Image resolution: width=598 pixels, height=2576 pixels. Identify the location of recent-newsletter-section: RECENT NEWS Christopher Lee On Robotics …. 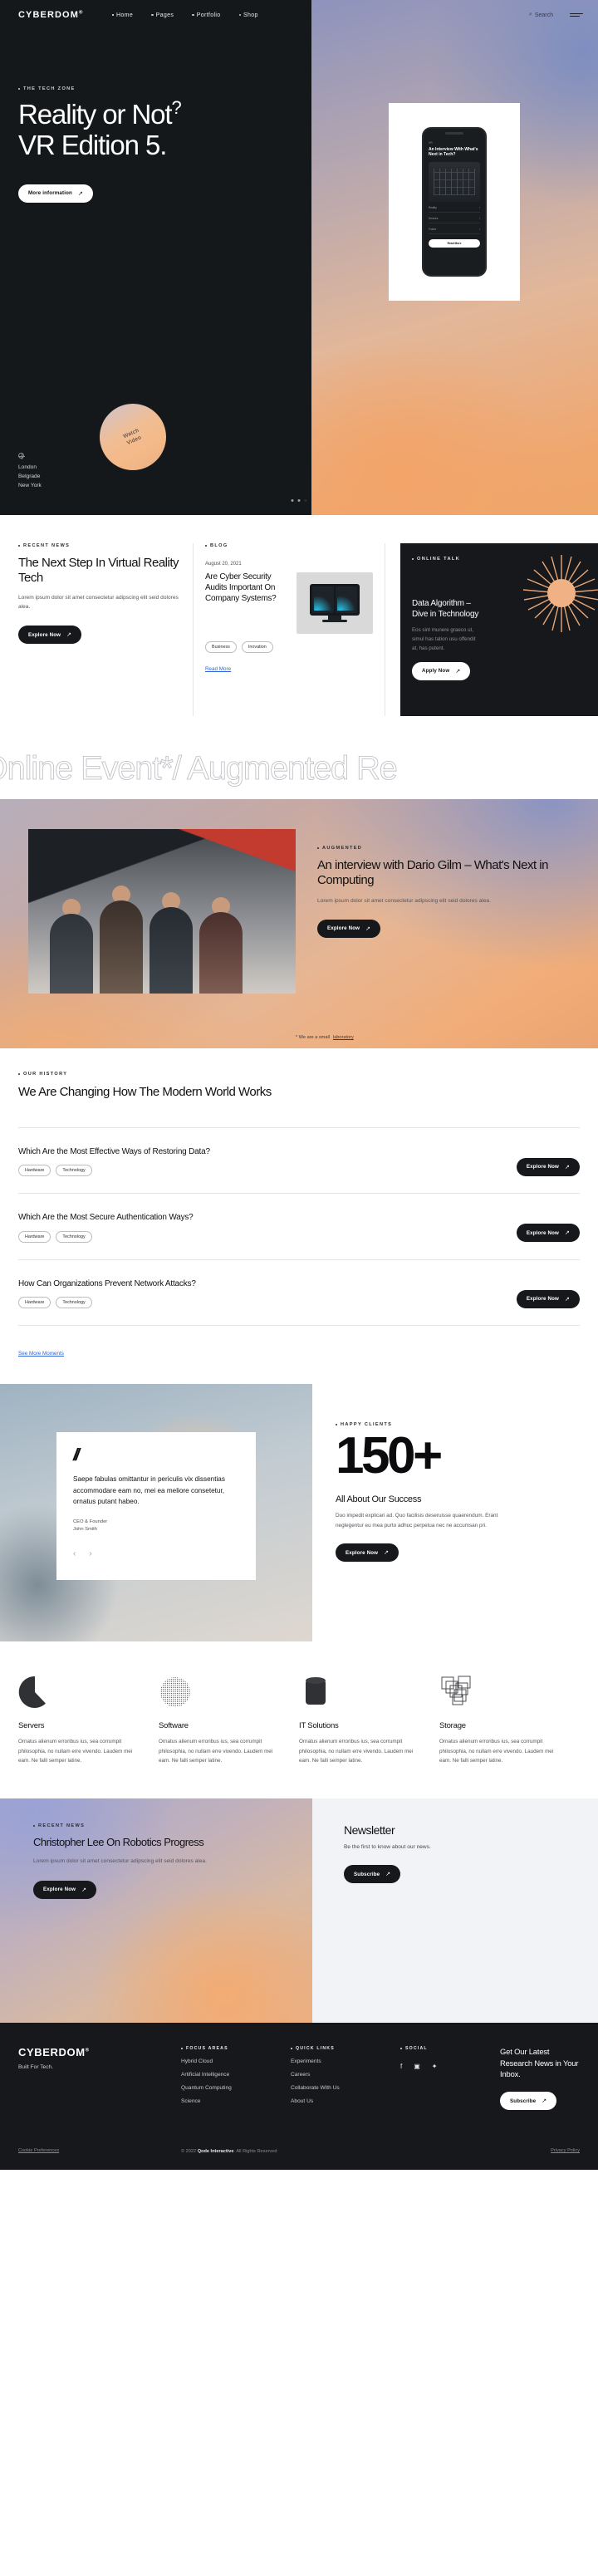
(299, 1911).